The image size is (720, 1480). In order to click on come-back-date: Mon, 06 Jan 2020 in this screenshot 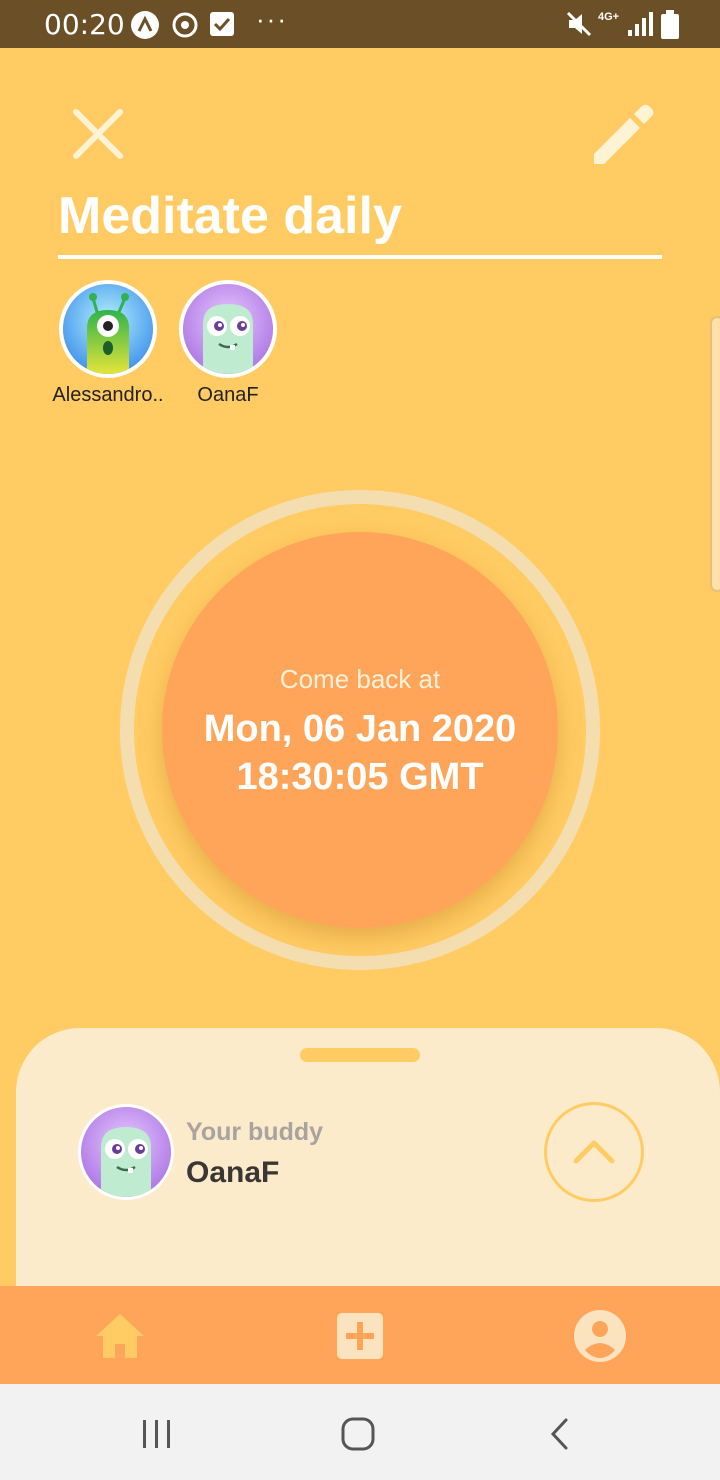, I will do `click(360, 729)`.